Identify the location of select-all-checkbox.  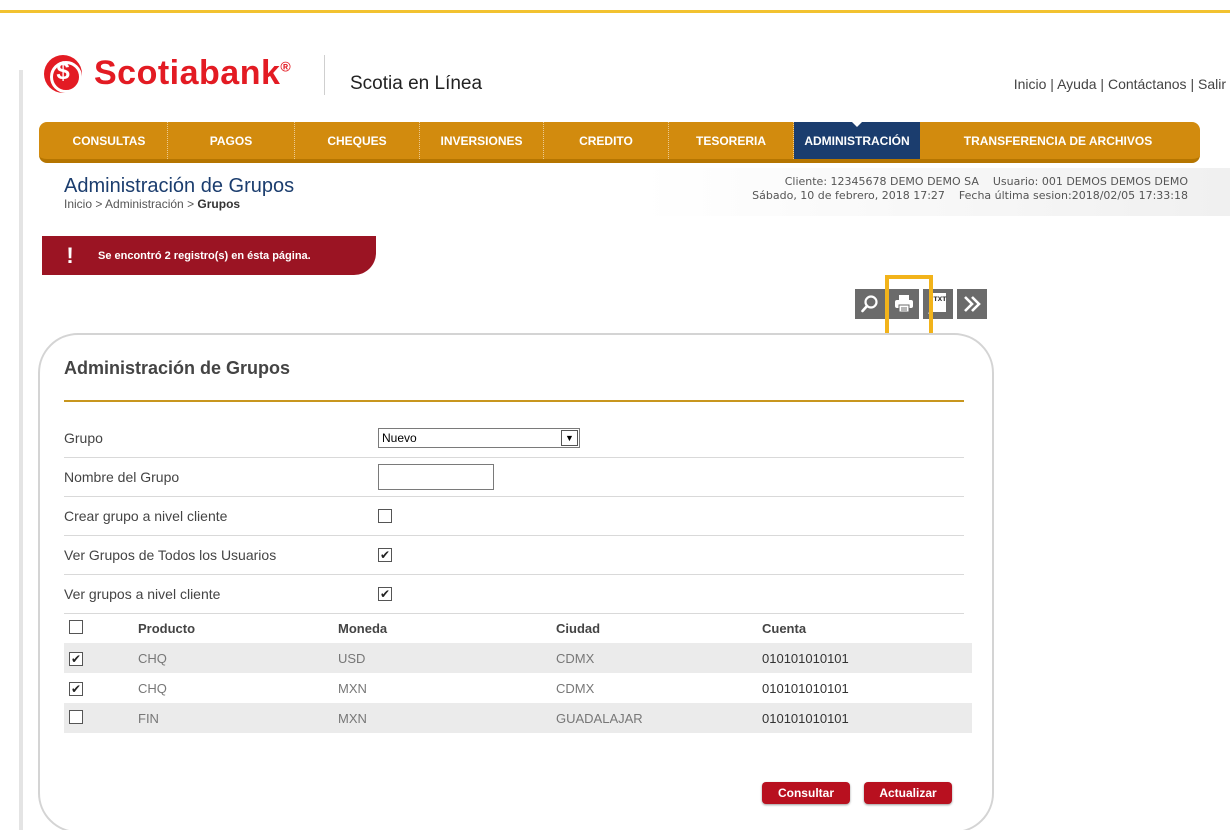
(76, 627).